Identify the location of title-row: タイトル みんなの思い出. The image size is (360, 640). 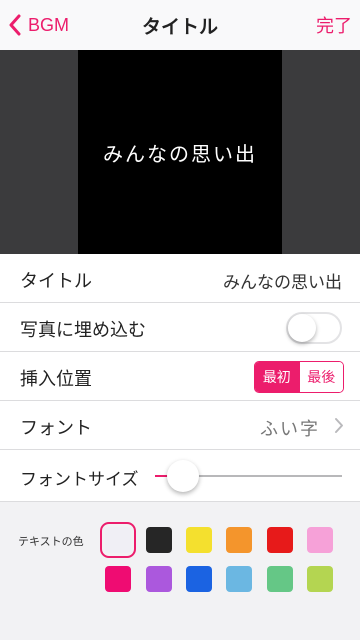
(180, 278).